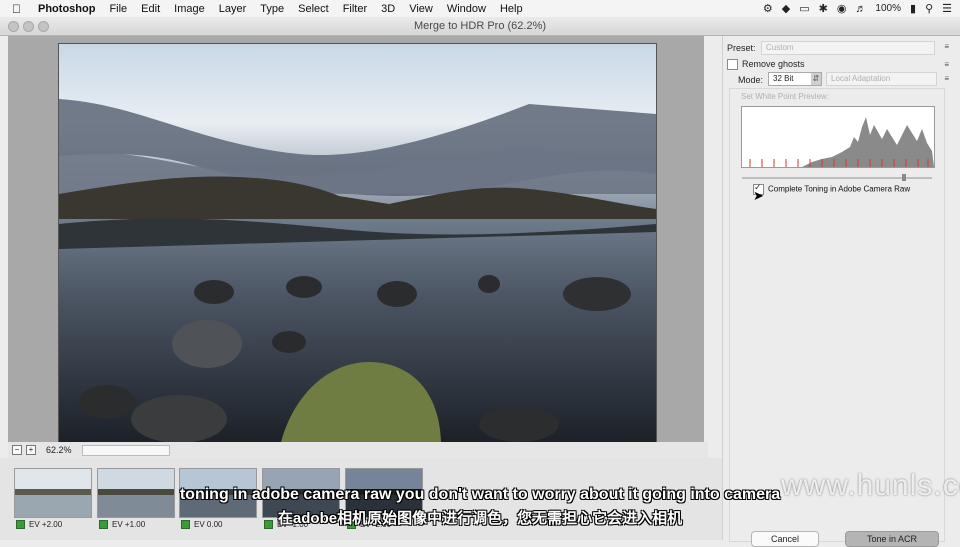 The height and width of the screenshot is (547, 960). I want to click on dropbox-icon: ◆, so click(786, 8).